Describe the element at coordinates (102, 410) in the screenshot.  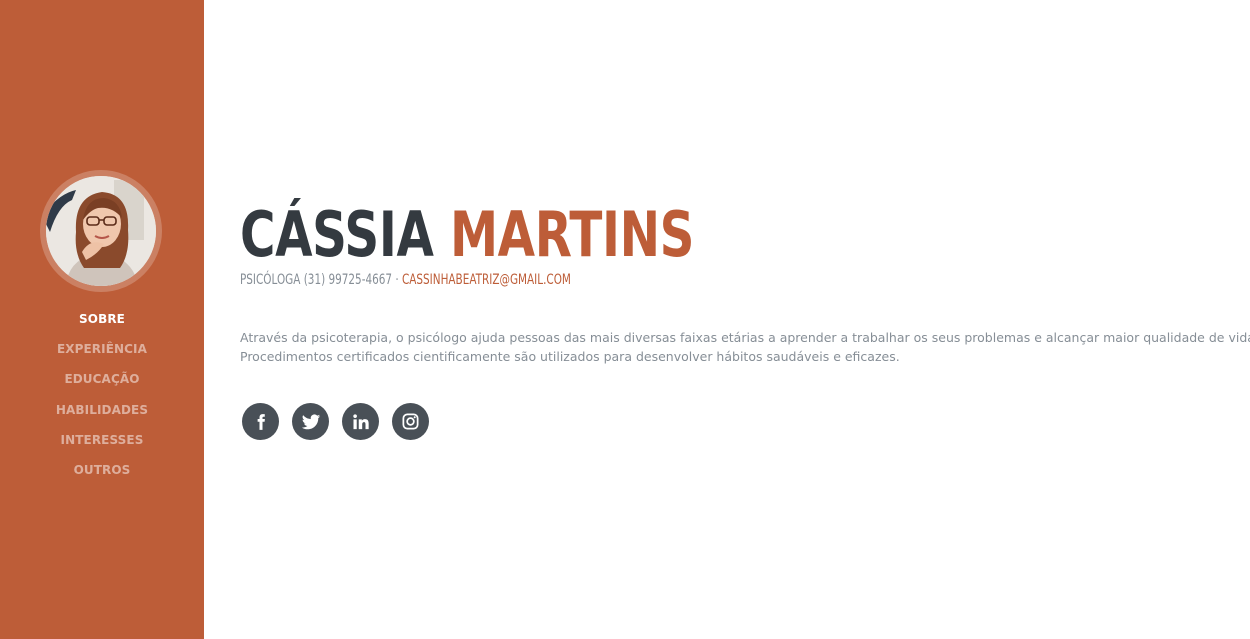
I see `nav-item-habilidades: HABILIDADES` at that location.